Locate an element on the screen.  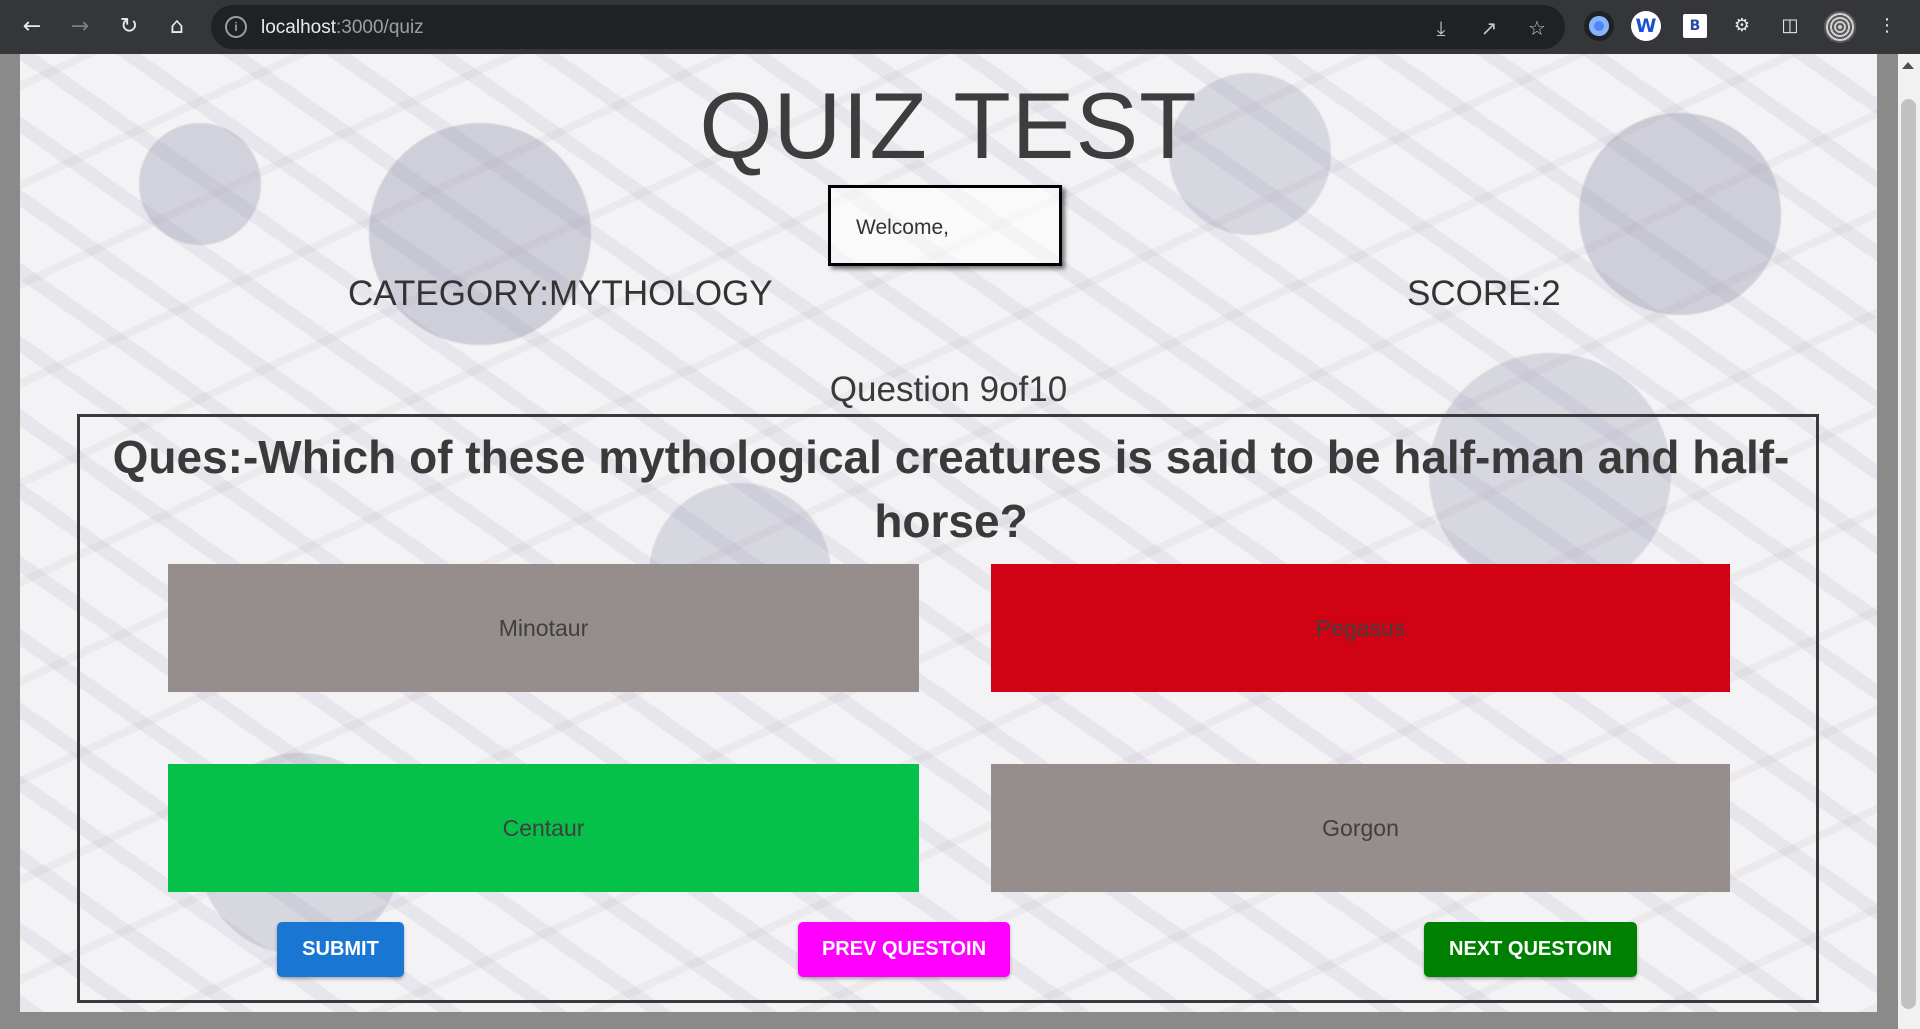
side-panel-icon: ◫ is located at coordinates (1790, 26).